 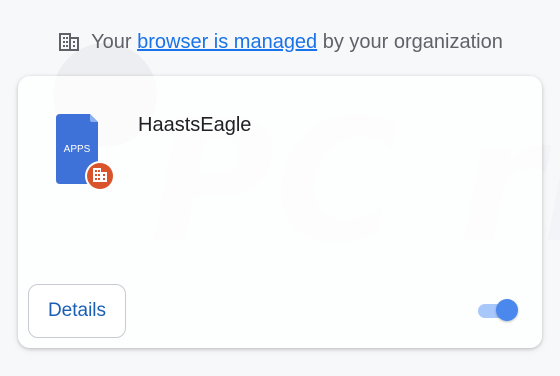 I want to click on extension-name: HaastsEagle, so click(x=195, y=125).